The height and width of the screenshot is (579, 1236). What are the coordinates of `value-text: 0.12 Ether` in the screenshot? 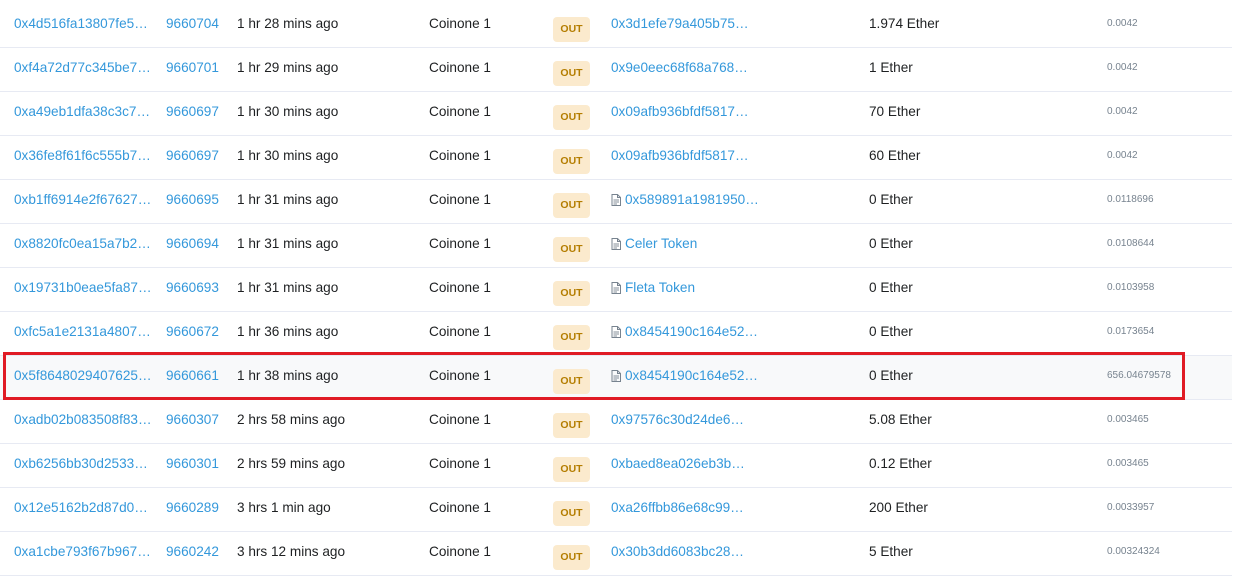 It's located at (900, 463).